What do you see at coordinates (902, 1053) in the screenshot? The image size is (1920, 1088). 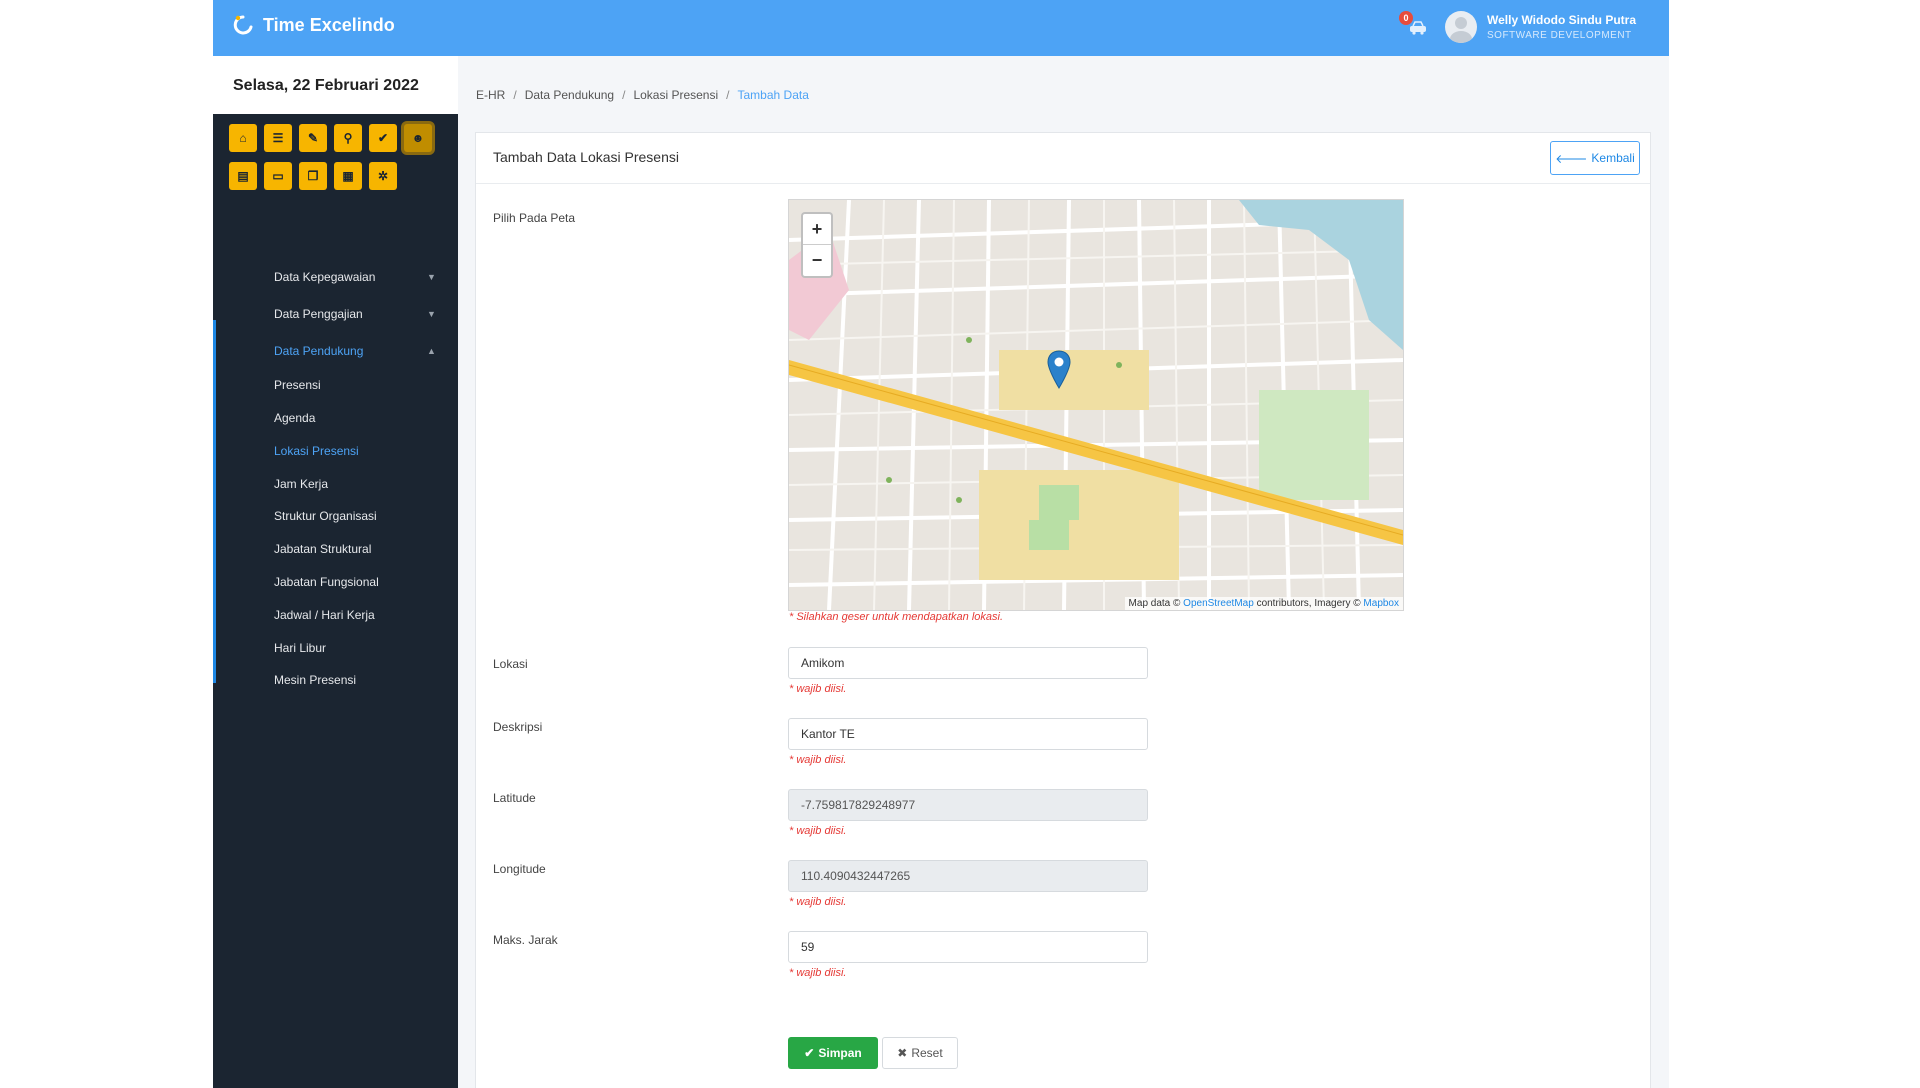 I see `close-icon: ✖` at bounding box center [902, 1053].